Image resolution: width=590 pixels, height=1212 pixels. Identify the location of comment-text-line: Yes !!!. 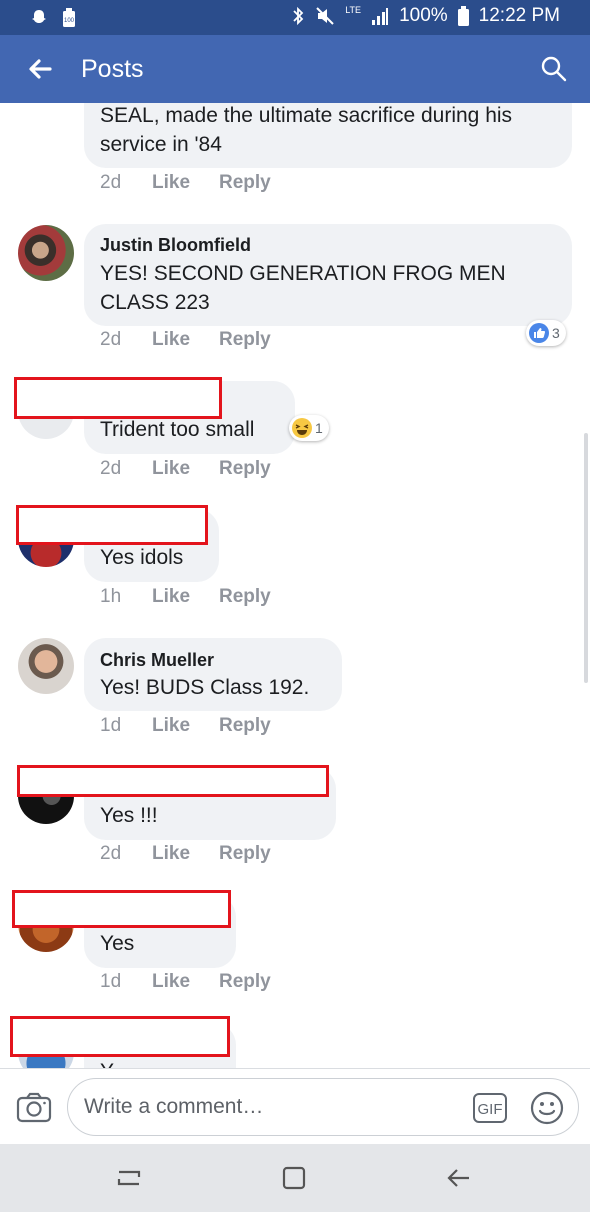
(129, 815).